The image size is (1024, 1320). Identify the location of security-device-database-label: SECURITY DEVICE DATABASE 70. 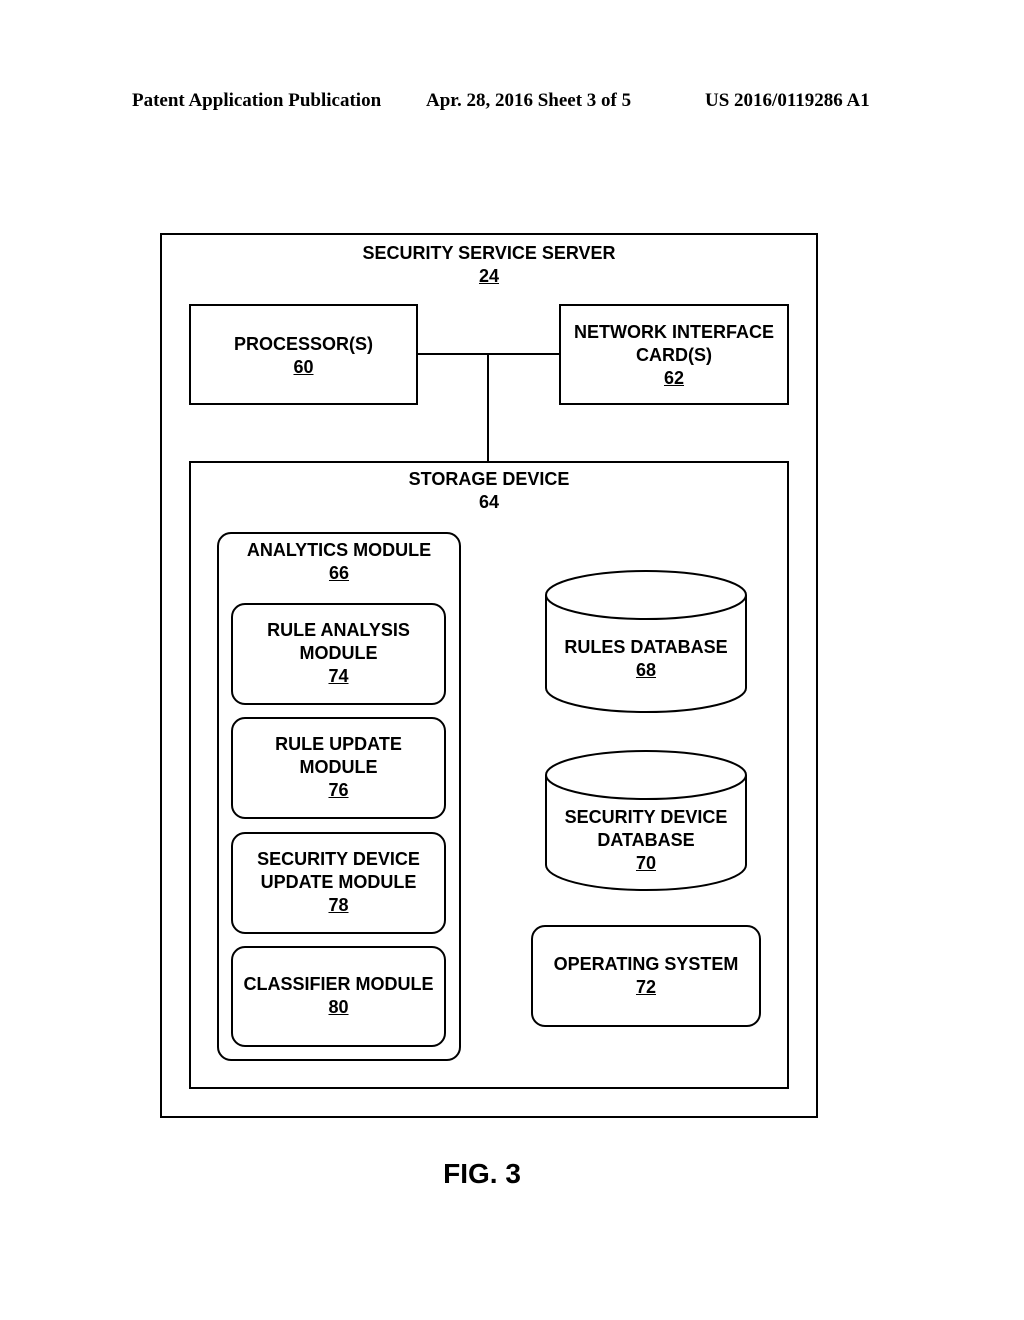
(646, 840).